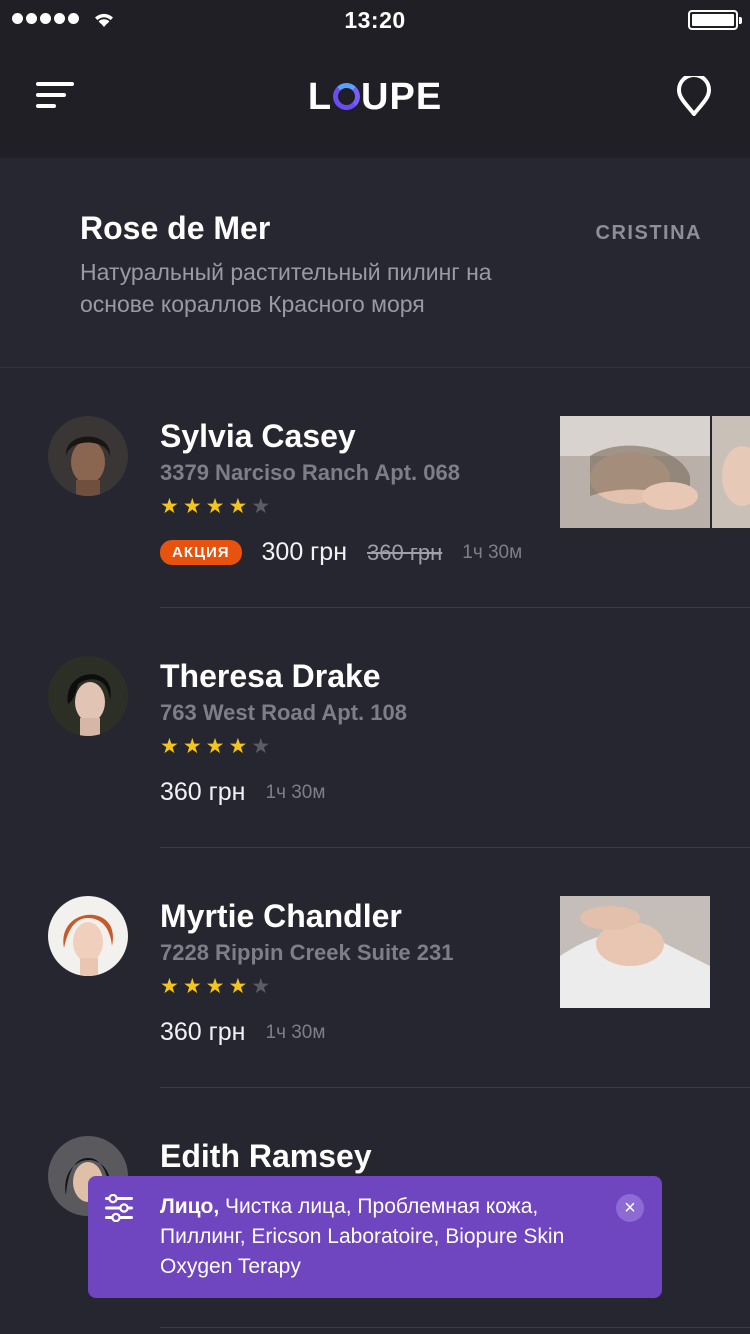 Image resolution: width=750 pixels, height=1334 pixels. I want to click on top-bar: 13:20 L UPE, so click(375, 79).